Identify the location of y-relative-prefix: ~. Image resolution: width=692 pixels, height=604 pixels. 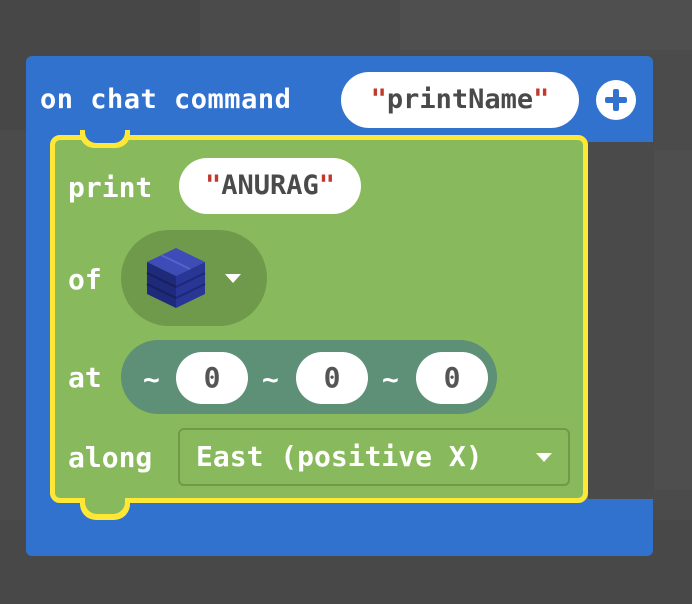
(270, 379).